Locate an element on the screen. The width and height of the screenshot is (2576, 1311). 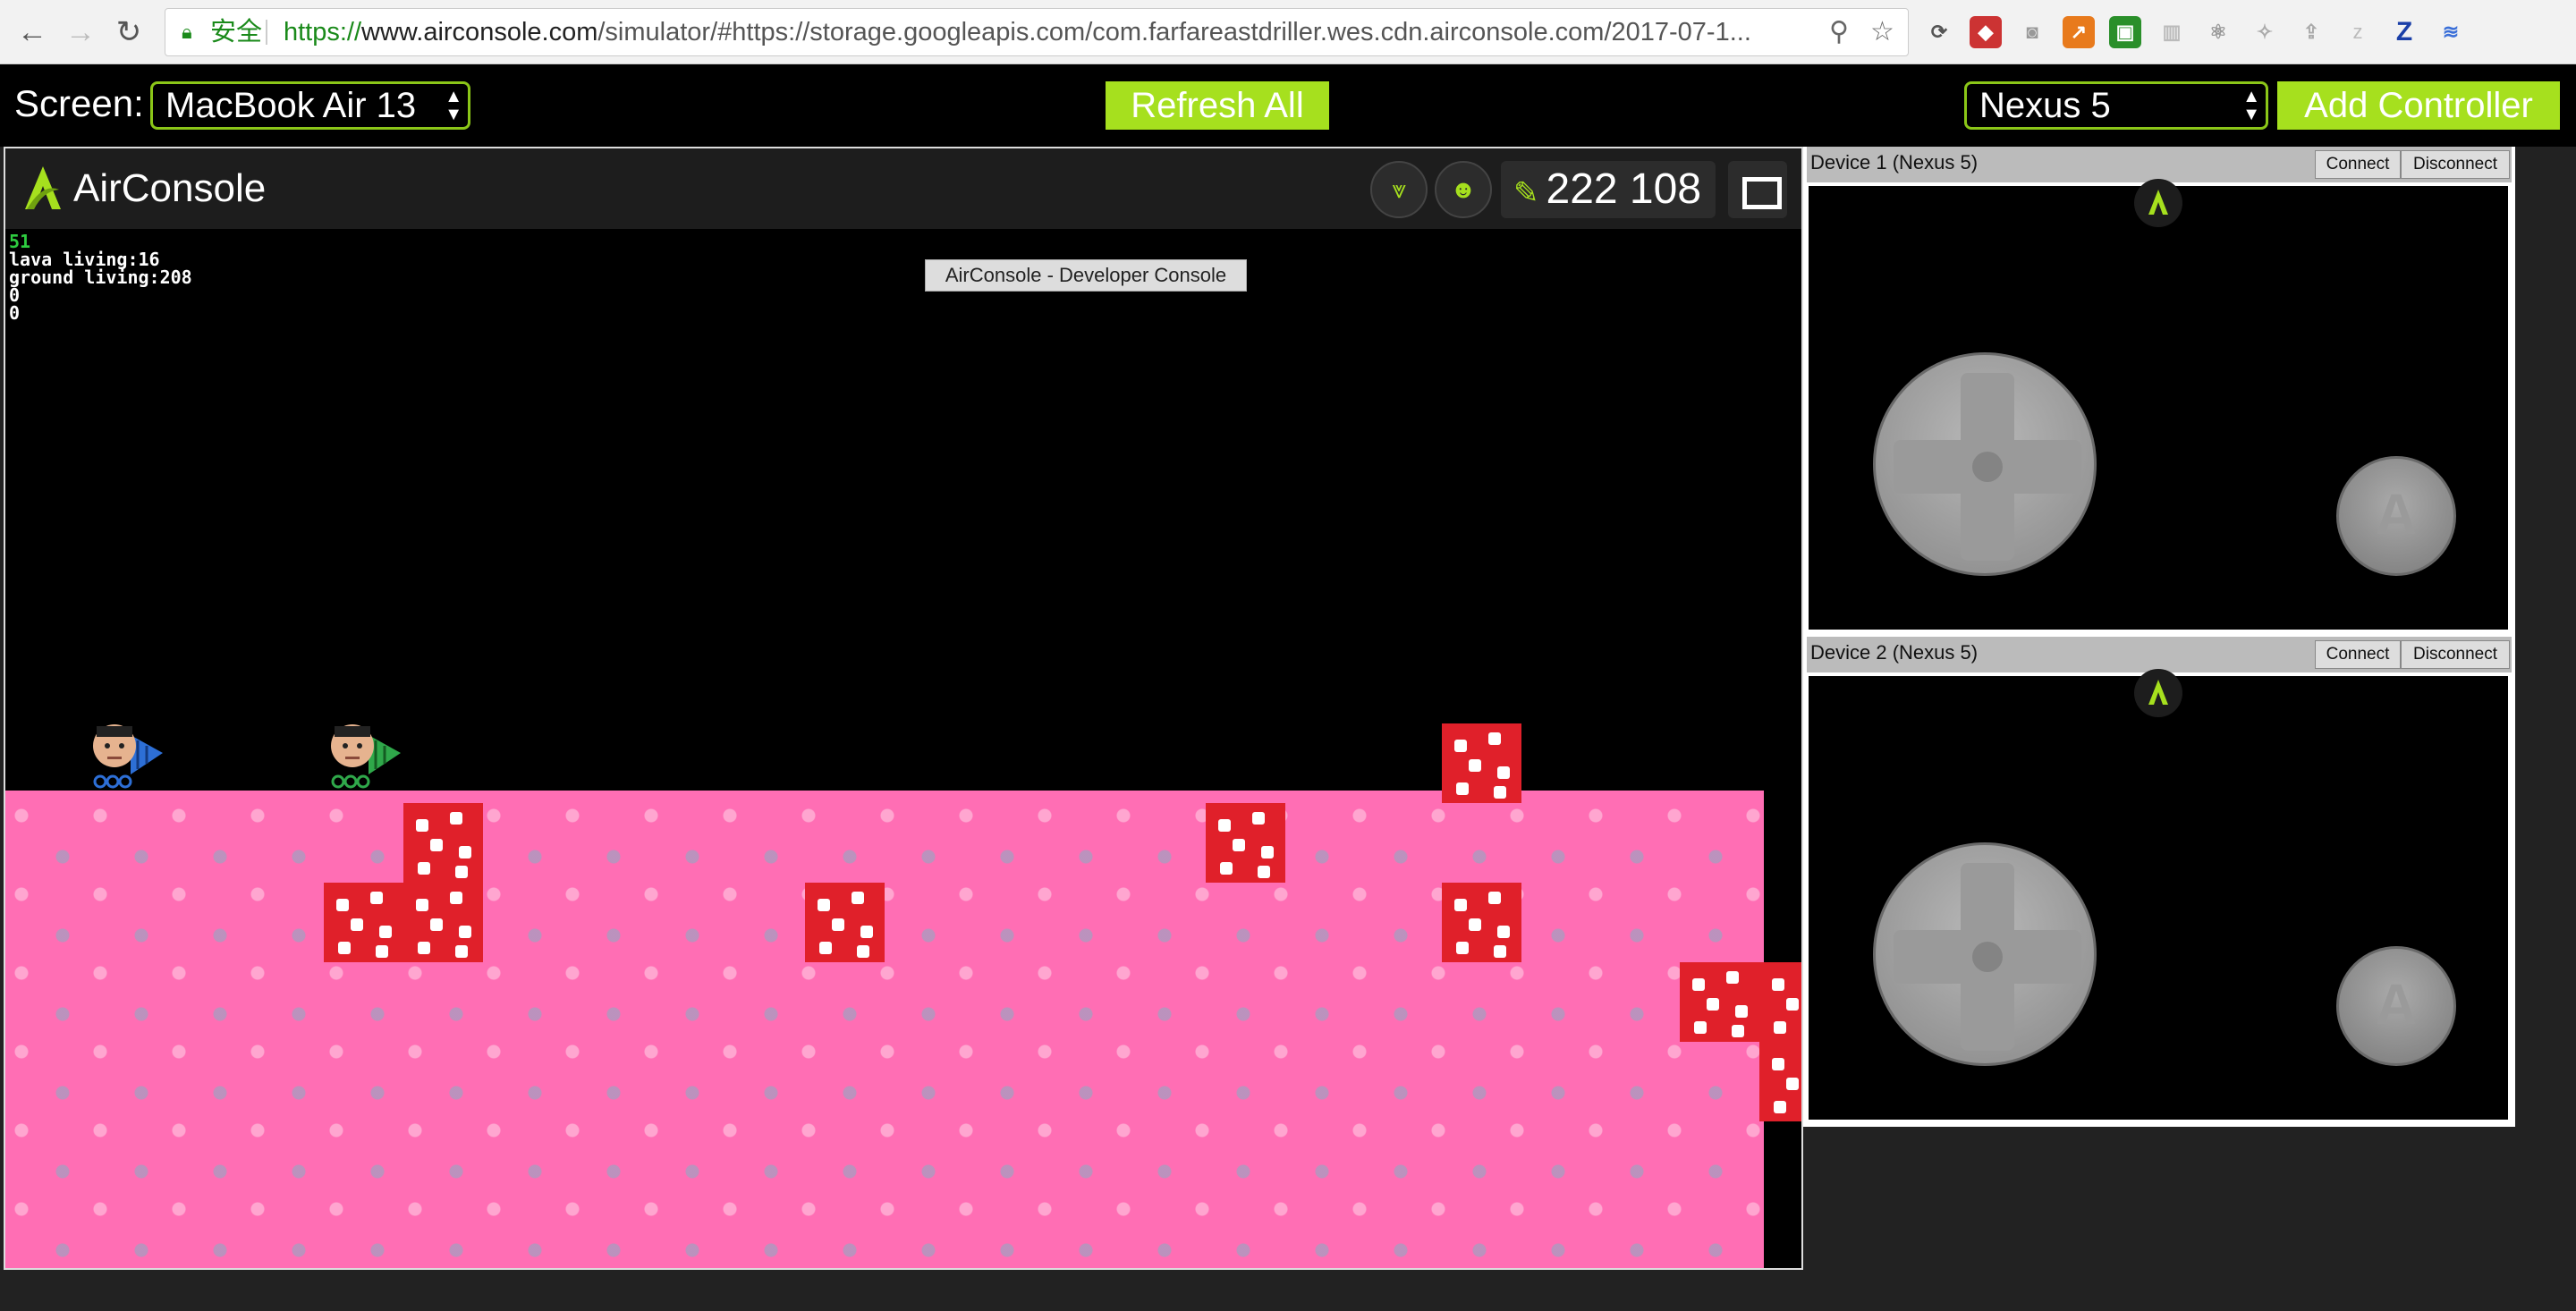
device-1-connect-button: Connect is located at coordinates (2358, 164).